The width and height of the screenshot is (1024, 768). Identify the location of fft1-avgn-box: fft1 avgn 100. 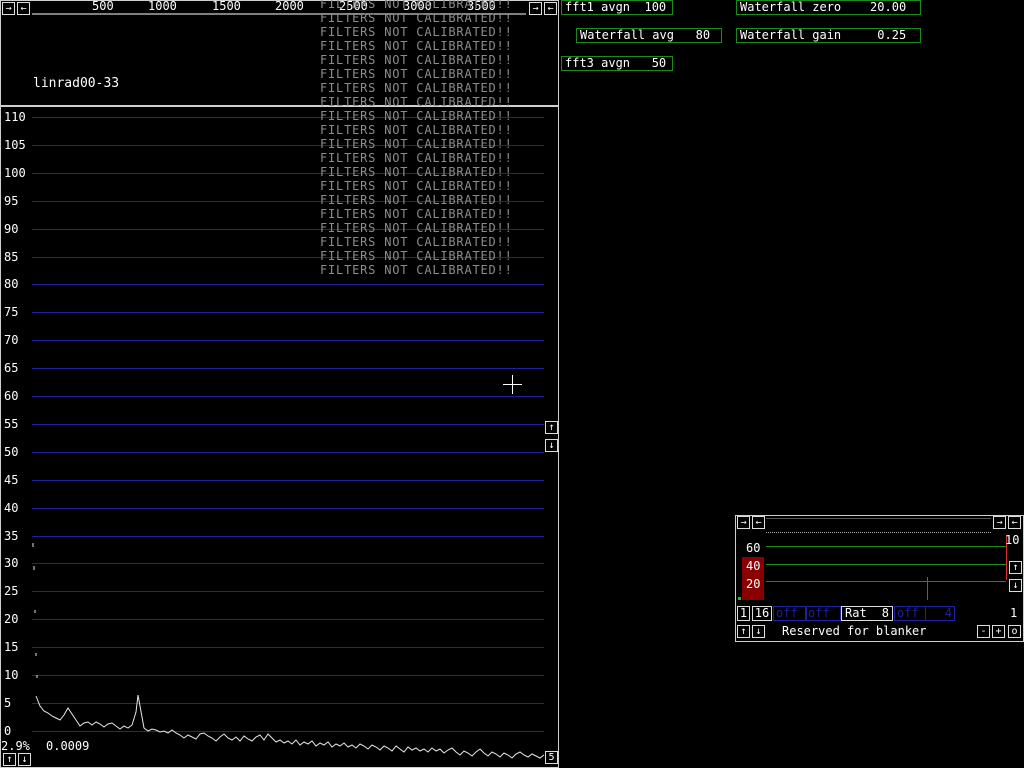
(617, 7).